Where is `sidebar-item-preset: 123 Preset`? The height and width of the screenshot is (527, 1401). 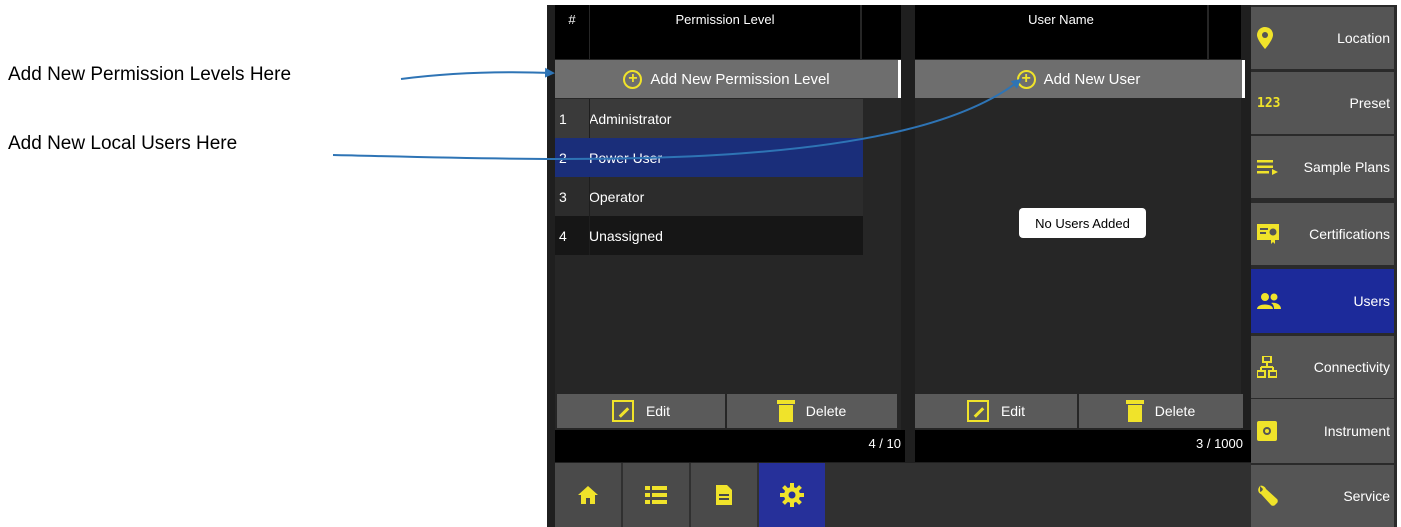 sidebar-item-preset: 123 Preset is located at coordinates (1322, 103).